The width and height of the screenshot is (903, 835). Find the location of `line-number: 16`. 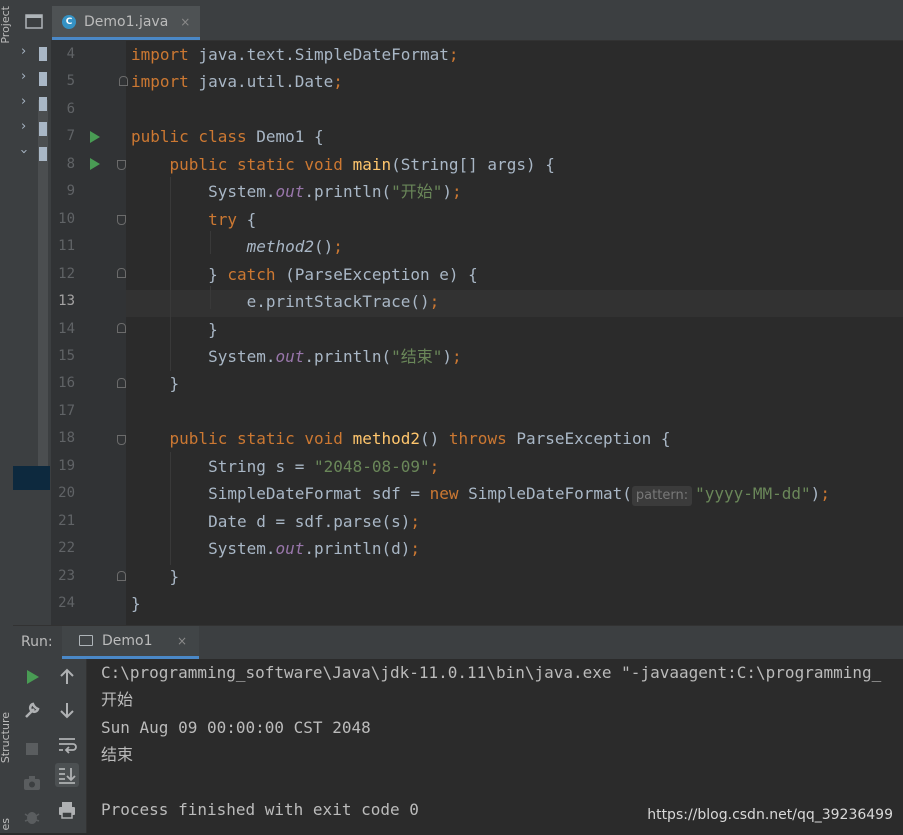

line-number: 16 is located at coordinates (66, 383).